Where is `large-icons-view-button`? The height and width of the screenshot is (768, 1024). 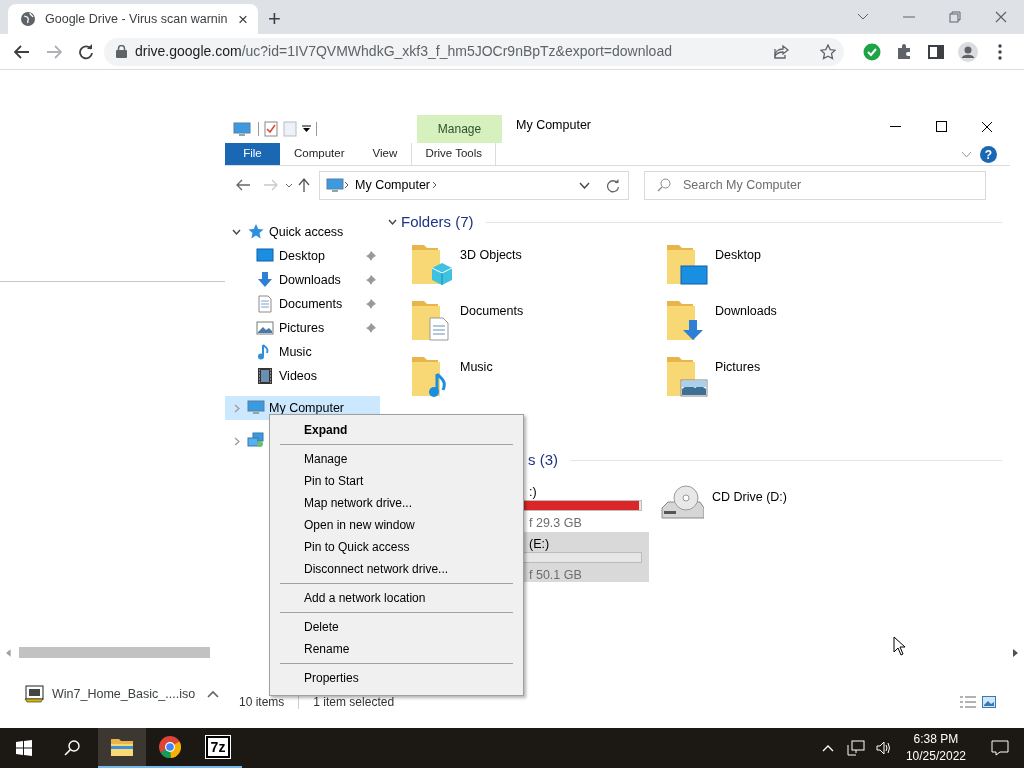
large-icons-view-button is located at coordinates (989, 702).